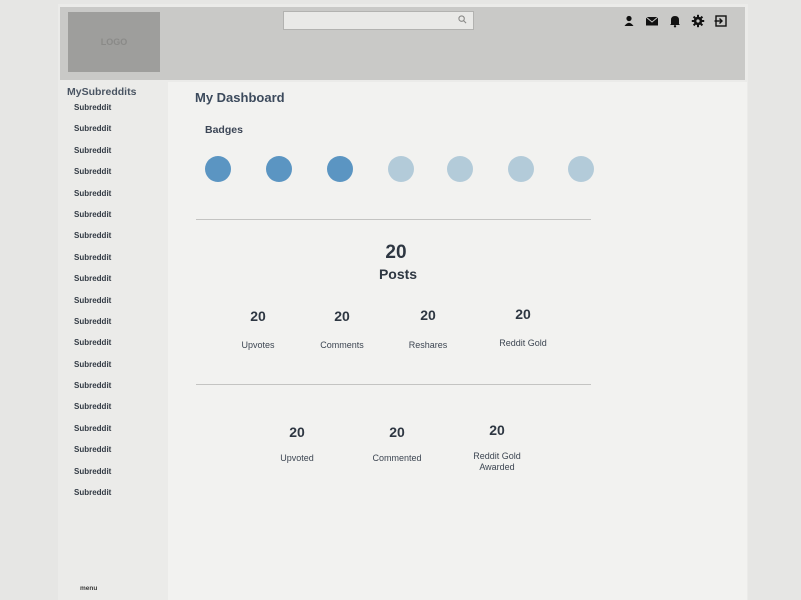 This screenshot has width=801, height=600. I want to click on posts-count: 20, so click(396, 252).